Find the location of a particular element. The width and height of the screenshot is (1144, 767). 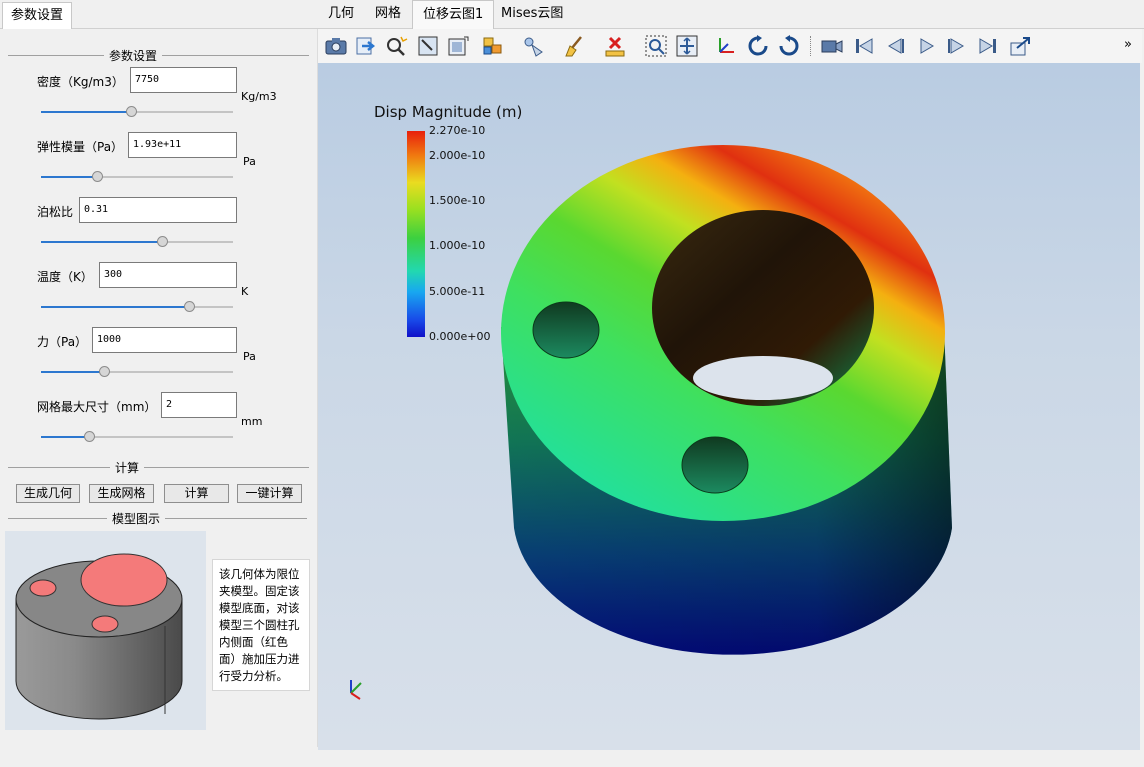

viewer-toolbar: » is located at coordinates (730, 46).